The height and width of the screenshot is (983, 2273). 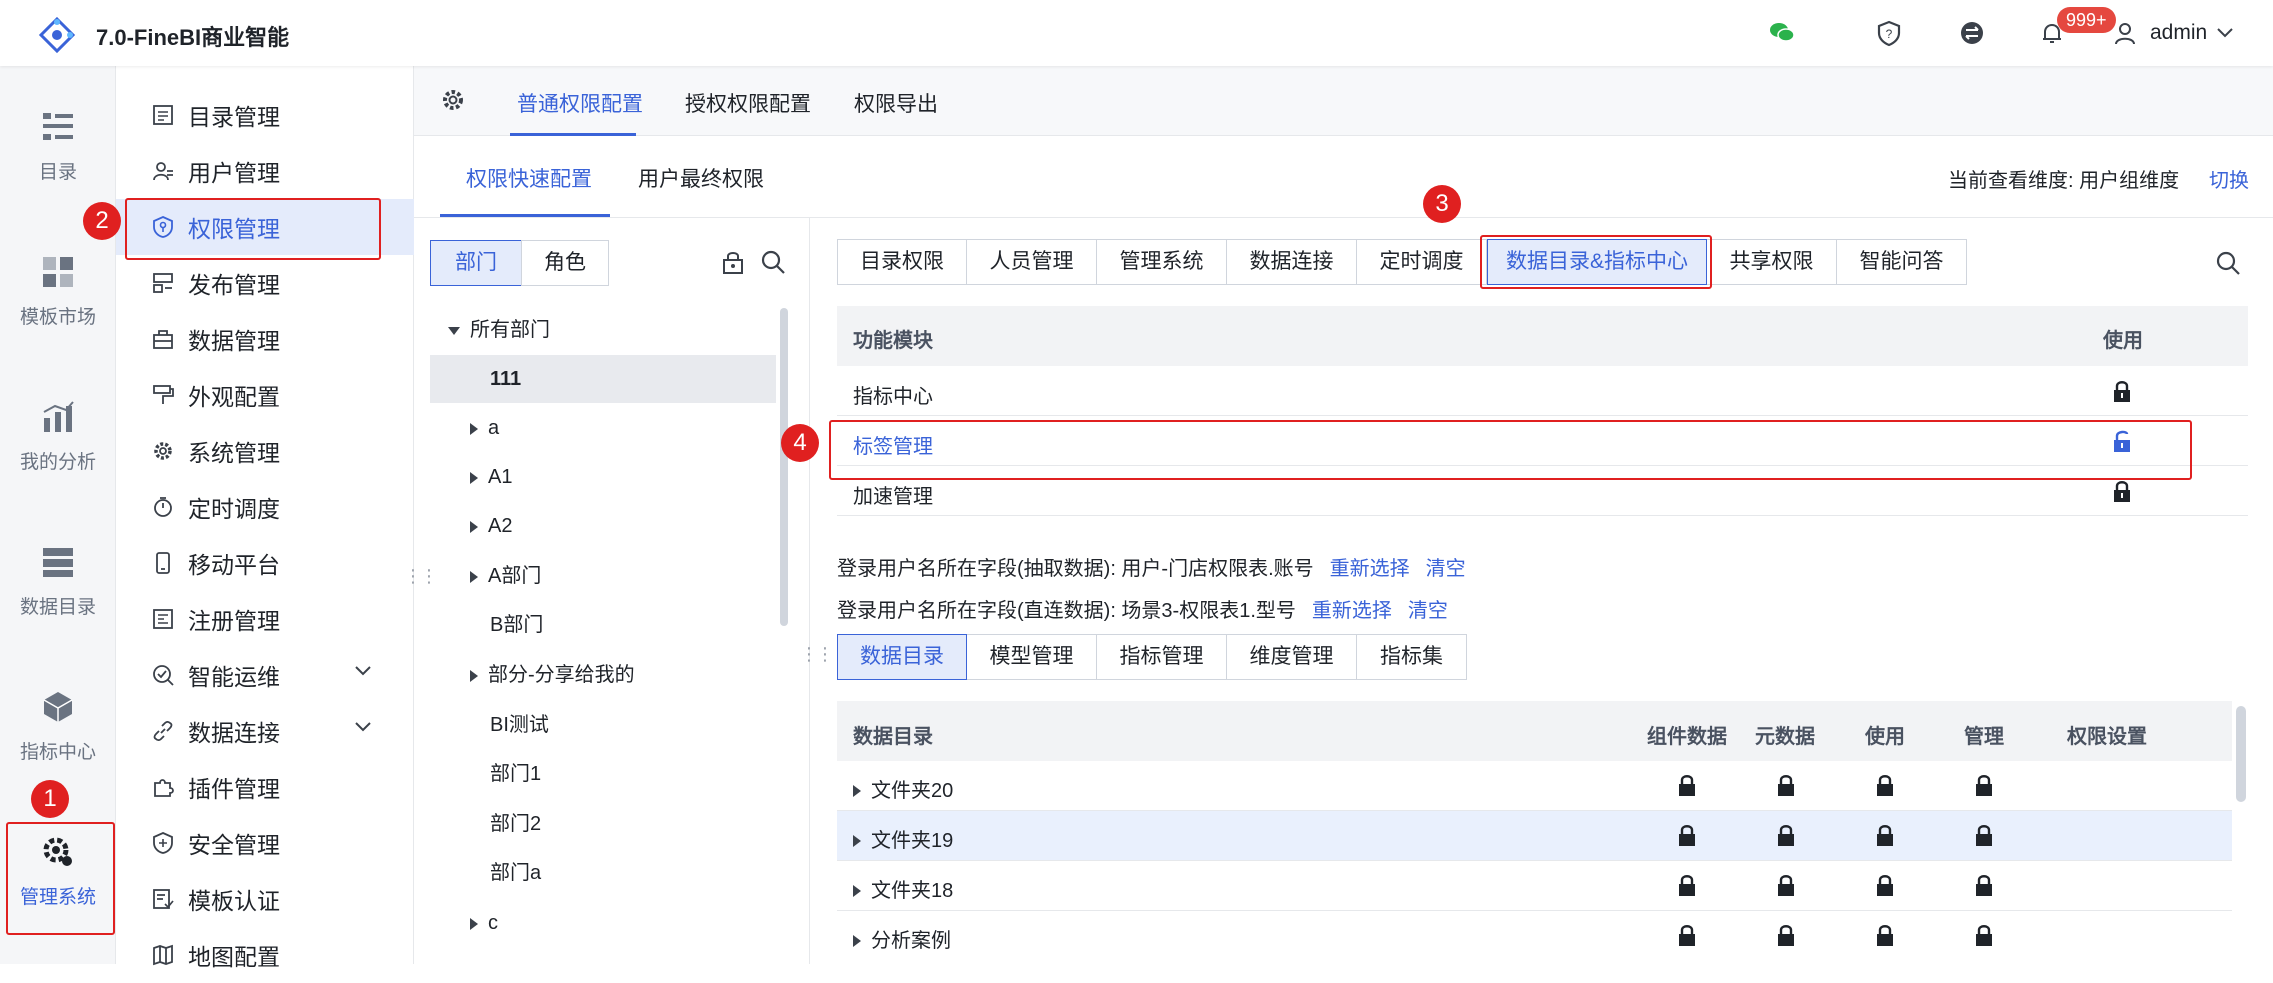 What do you see at coordinates (896, 103) in the screenshot?
I see `tab-permission-export: 权限导出` at bounding box center [896, 103].